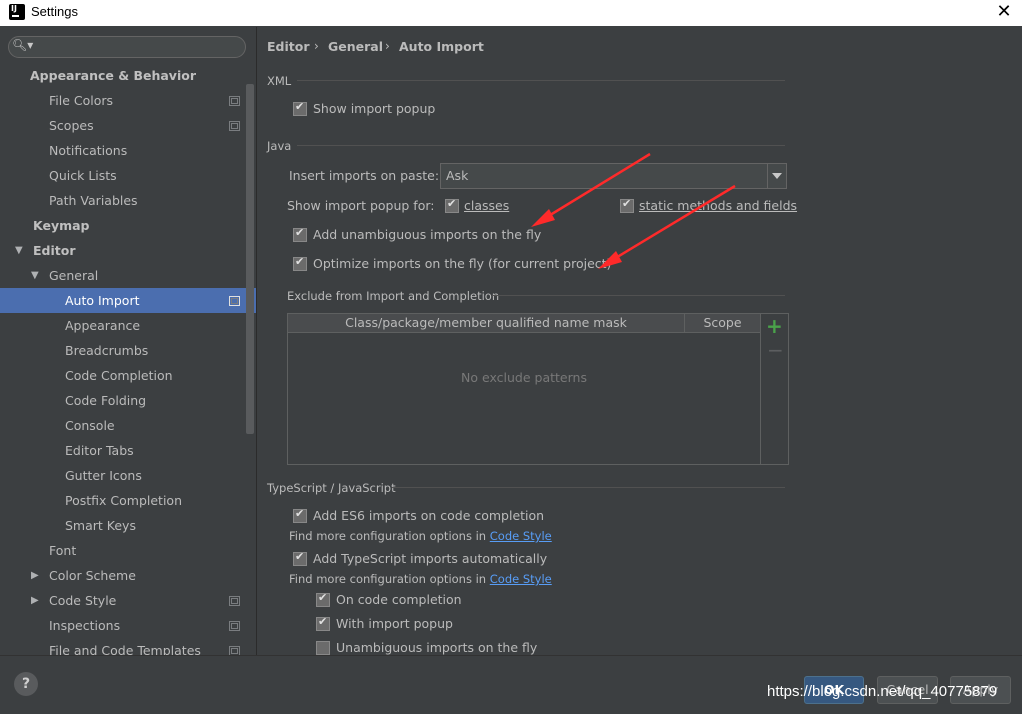 This screenshot has height=714, width=1022. I want to click on sidebar-item-label: Notifications, so click(88, 150).